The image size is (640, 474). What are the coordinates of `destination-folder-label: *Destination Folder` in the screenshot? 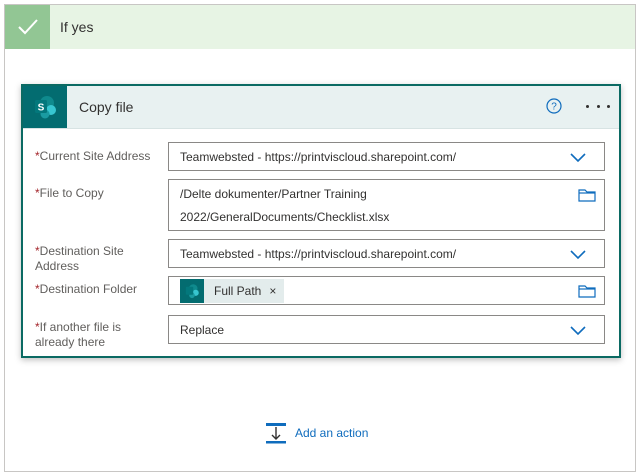 It's located at (86, 289).